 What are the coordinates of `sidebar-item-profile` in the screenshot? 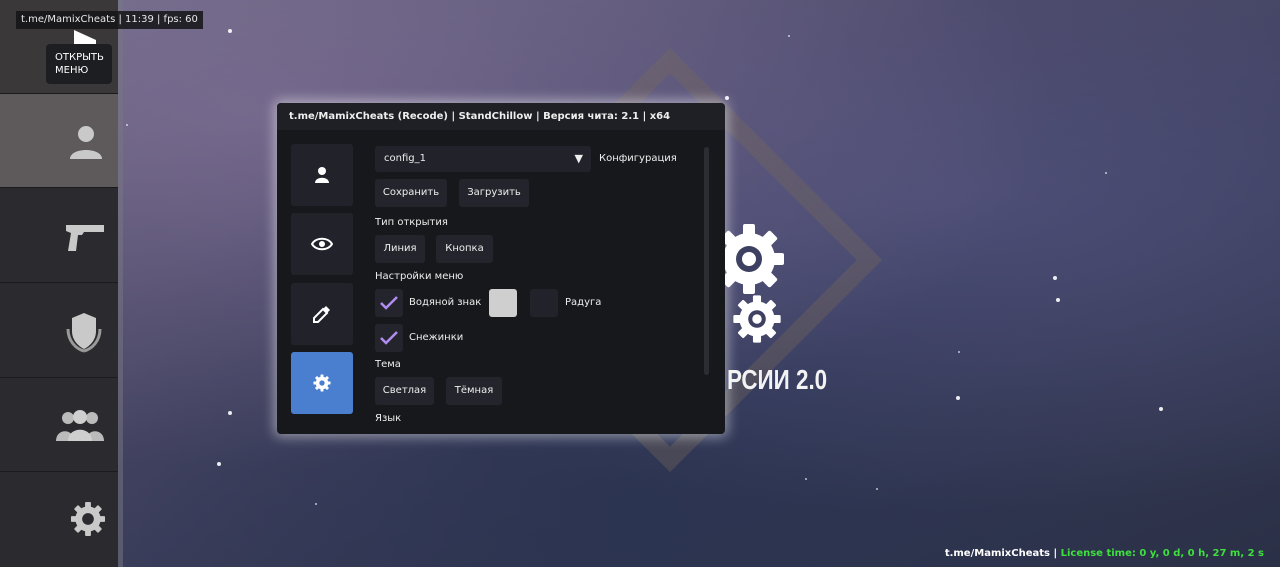 It's located at (59, 141).